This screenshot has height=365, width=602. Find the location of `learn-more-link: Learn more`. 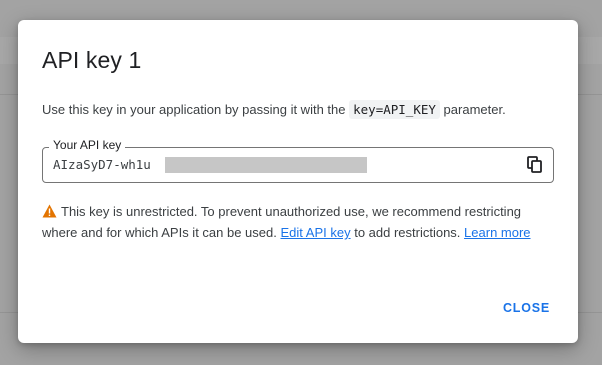

learn-more-link: Learn more is located at coordinates (497, 232).